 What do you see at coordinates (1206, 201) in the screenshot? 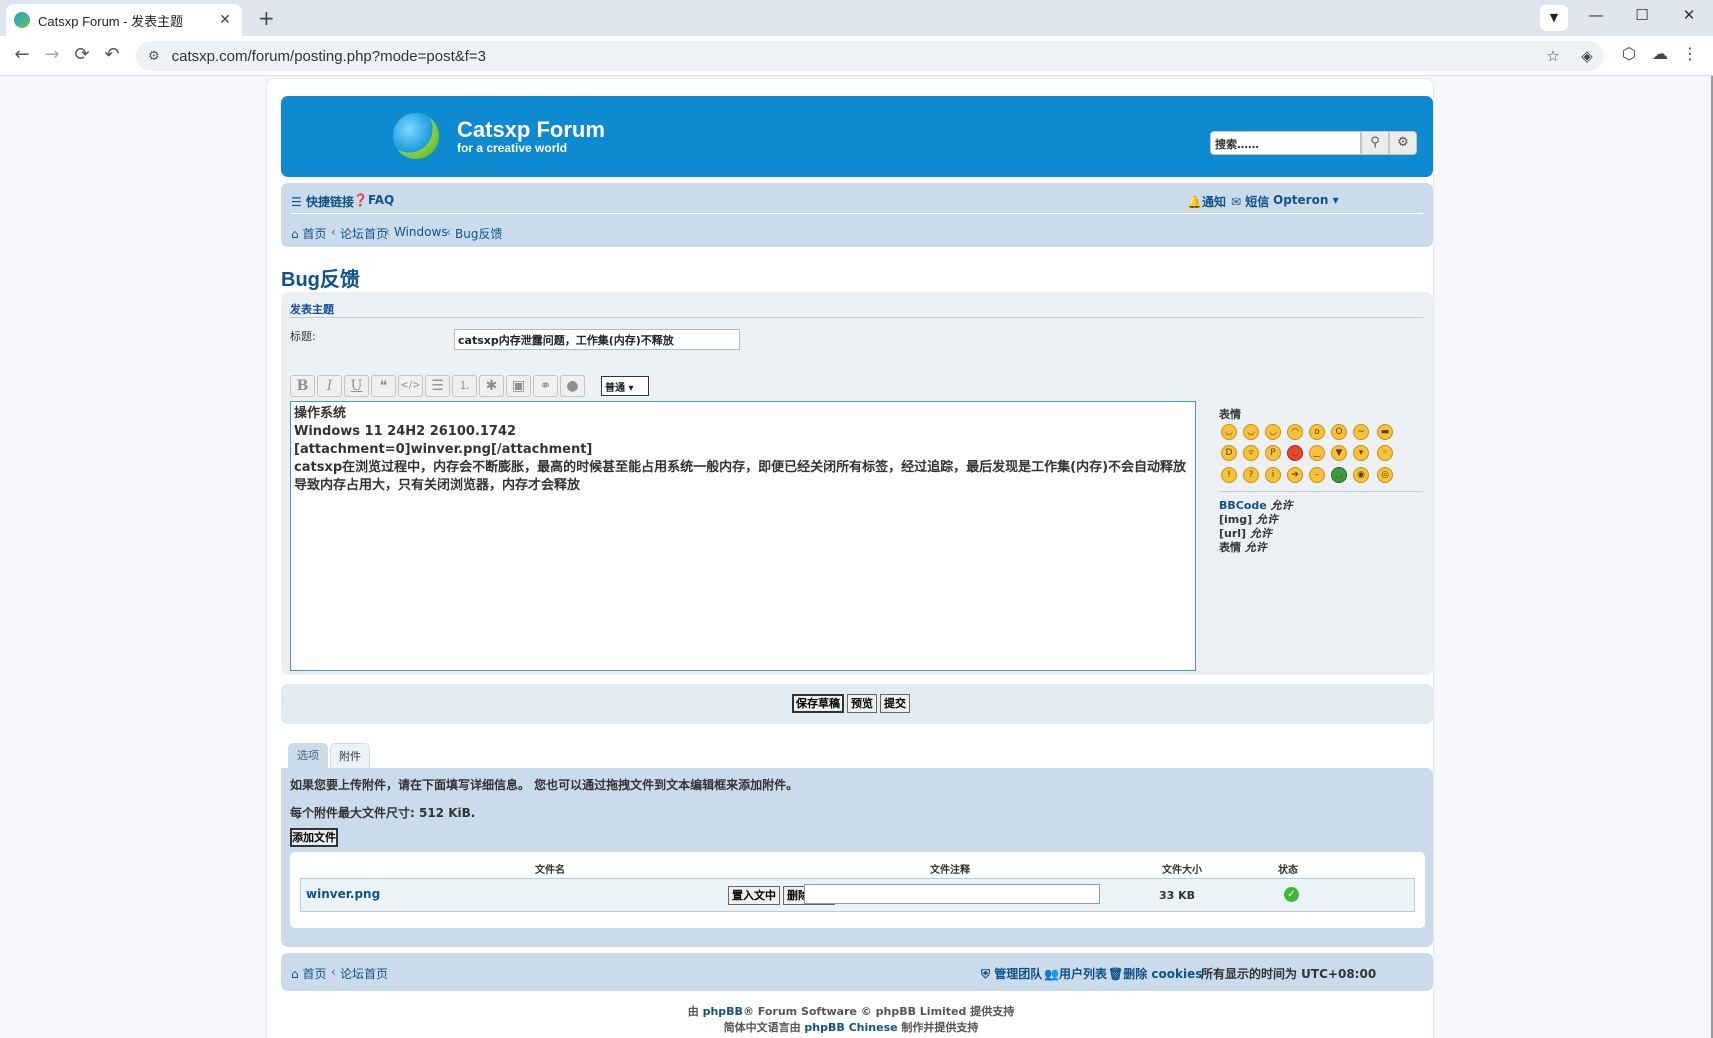
I see `notifications-link: 🔔通知` at bounding box center [1206, 201].